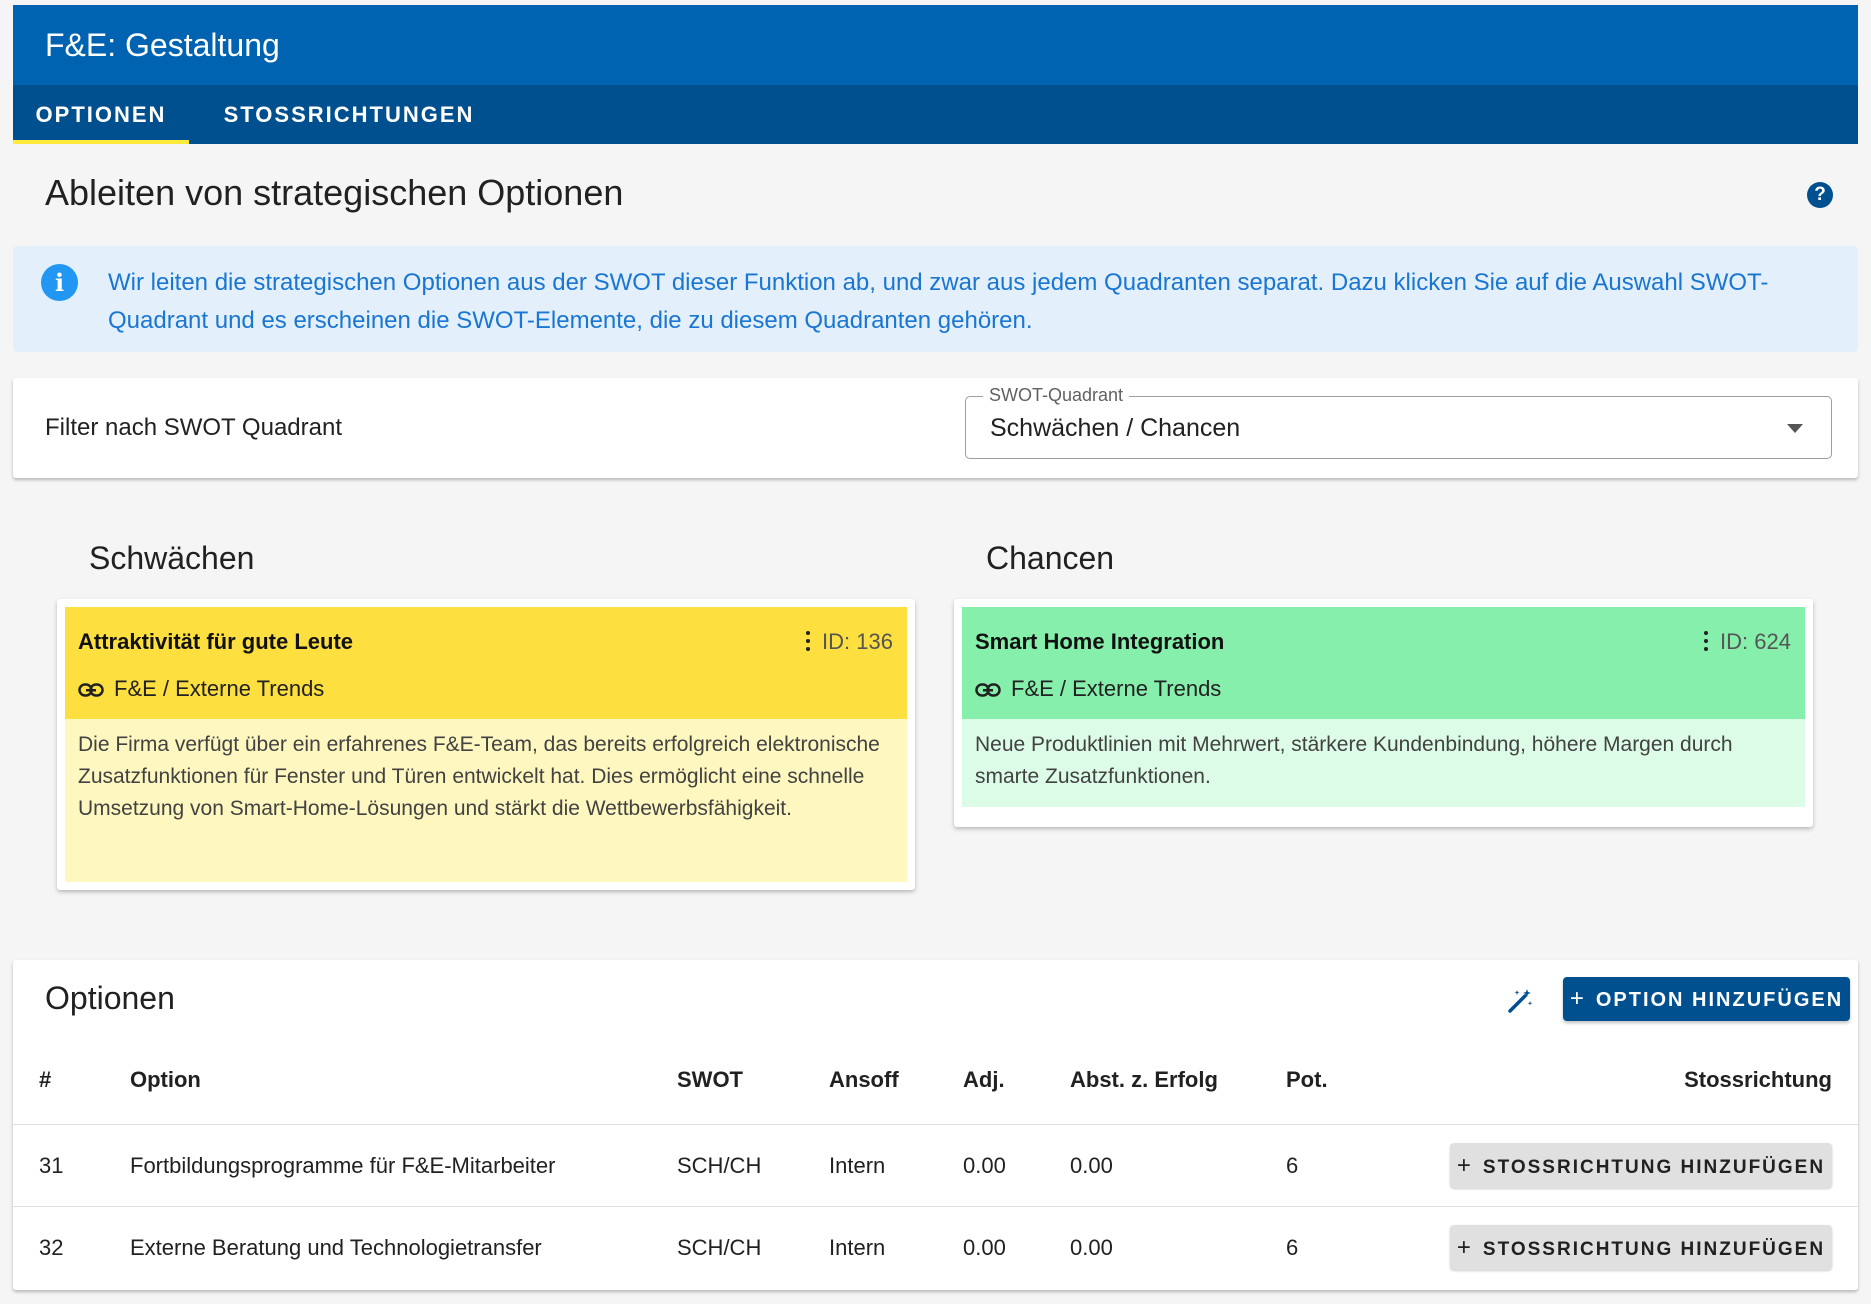 The width and height of the screenshot is (1871, 1304). What do you see at coordinates (1307, 1079) in the screenshot?
I see `column-header-pot: Pot.` at bounding box center [1307, 1079].